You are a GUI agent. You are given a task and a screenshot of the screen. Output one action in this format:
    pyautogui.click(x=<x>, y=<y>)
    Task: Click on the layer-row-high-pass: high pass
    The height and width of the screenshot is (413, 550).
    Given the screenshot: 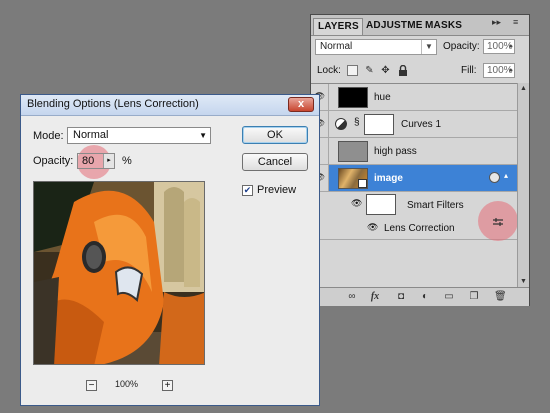 What is the action you would take?
    pyautogui.click(x=414, y=151)
    